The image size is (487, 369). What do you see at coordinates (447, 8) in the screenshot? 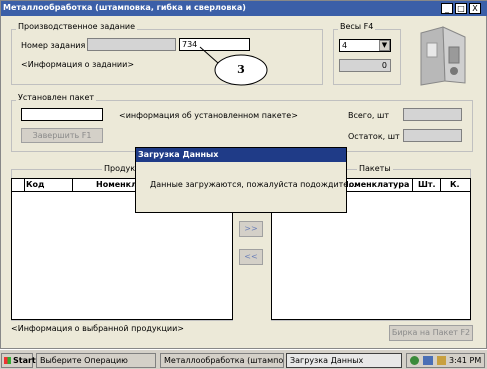
I see `minimize-button: _` at bounding box center [447, 8].